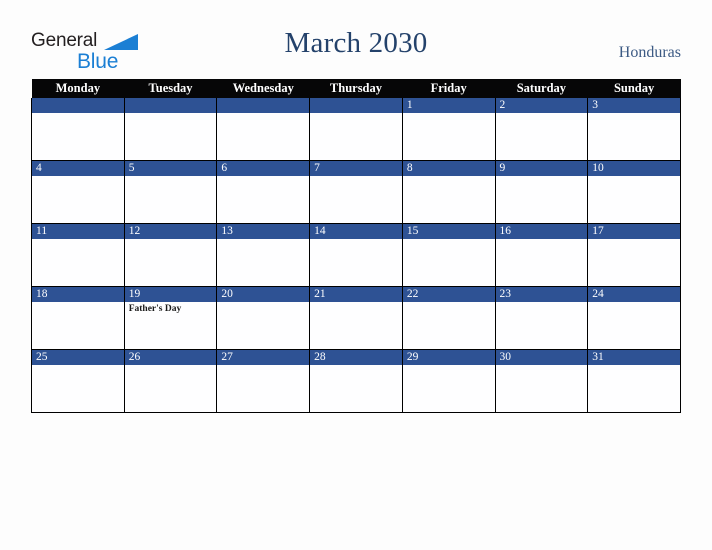 The image size is (712, 550). Describe the element at coordinates (448, 105) in the screenshot. I see `day-number: 1` at that location.